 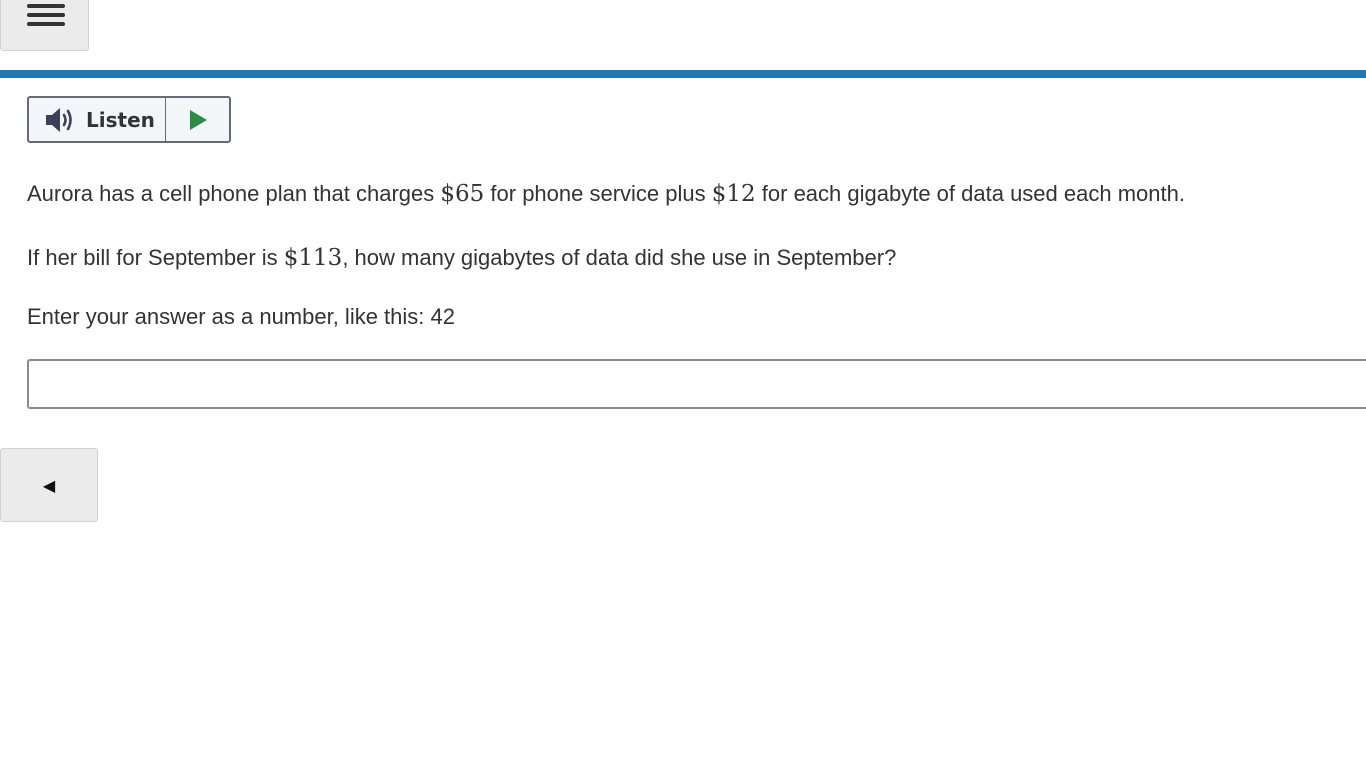 I want to click on left-triangle-icon: ◀, so click(x=49, y=485).